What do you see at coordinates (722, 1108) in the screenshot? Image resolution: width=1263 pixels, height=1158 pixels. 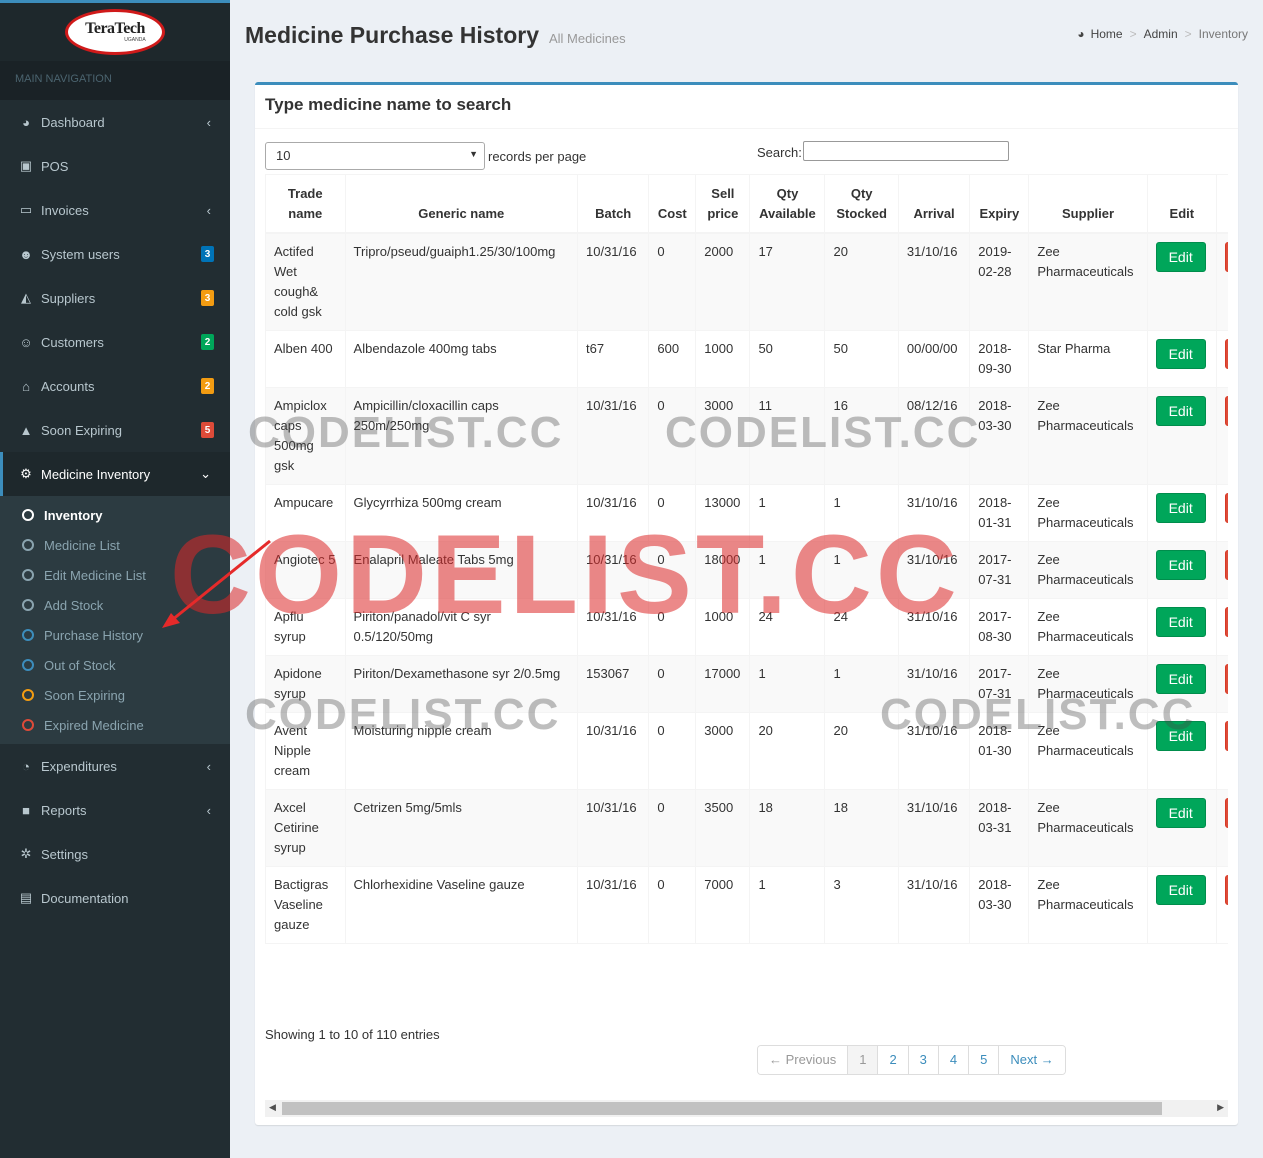 I see `scrollbar-thumb` at bounding box center [722, 1108].